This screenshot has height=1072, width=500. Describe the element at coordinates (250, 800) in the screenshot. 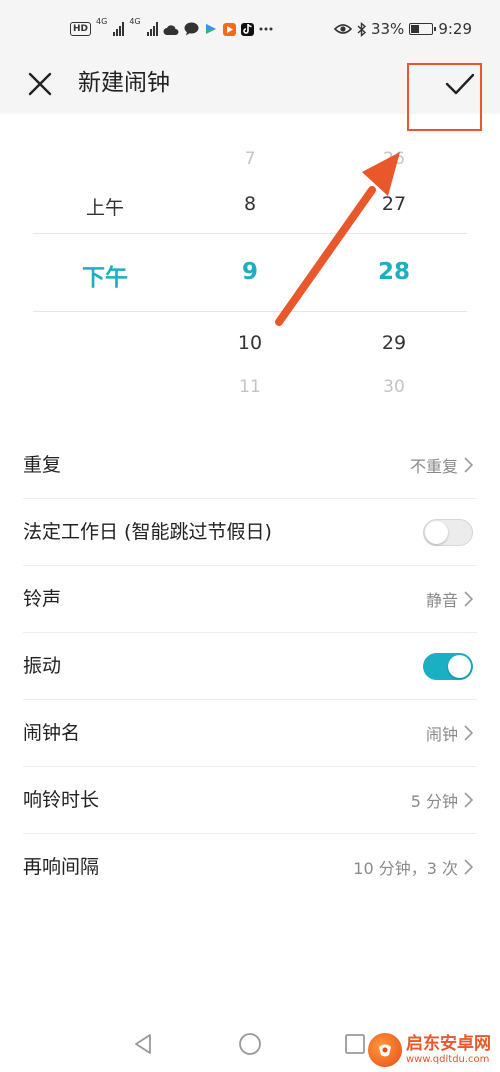

I see `setting-ring-duration: 响铃时长 5 分钟` at that location.